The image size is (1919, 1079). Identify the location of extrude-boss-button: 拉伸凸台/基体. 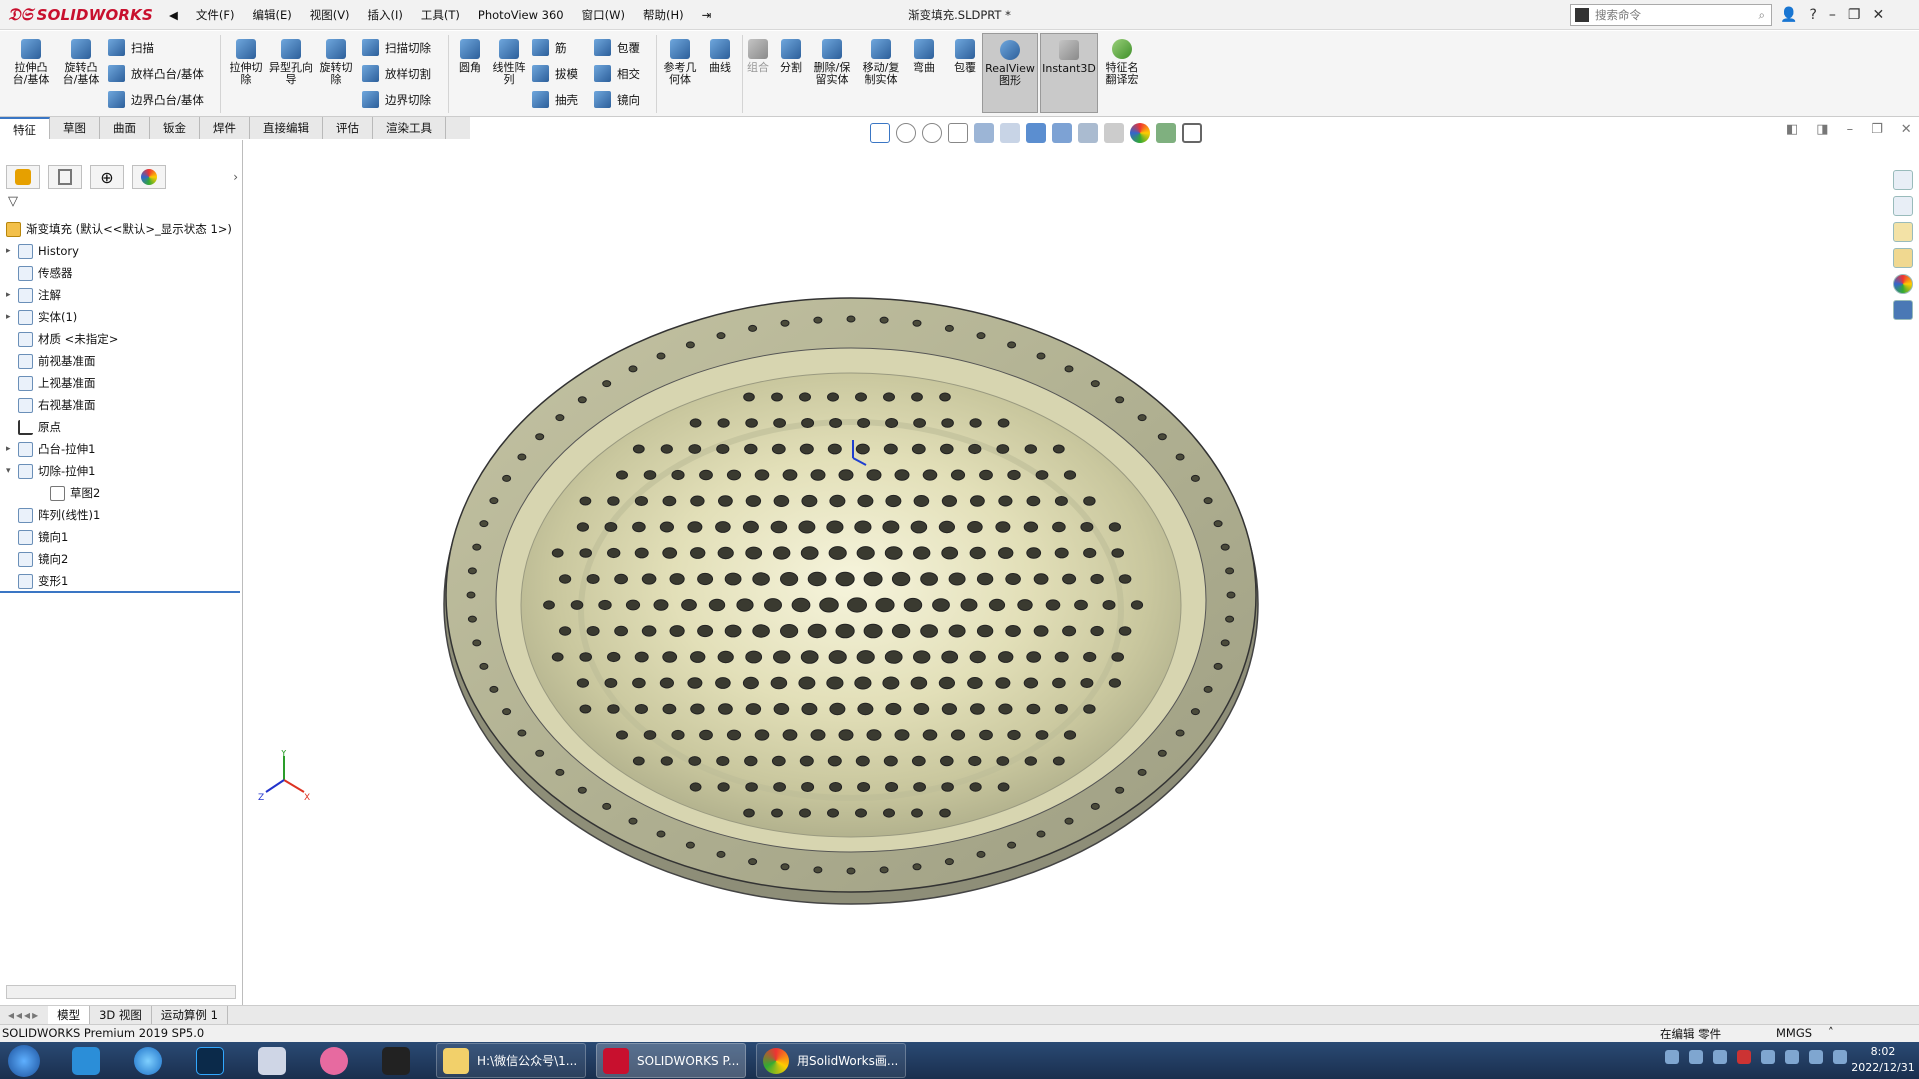
(31, 62).